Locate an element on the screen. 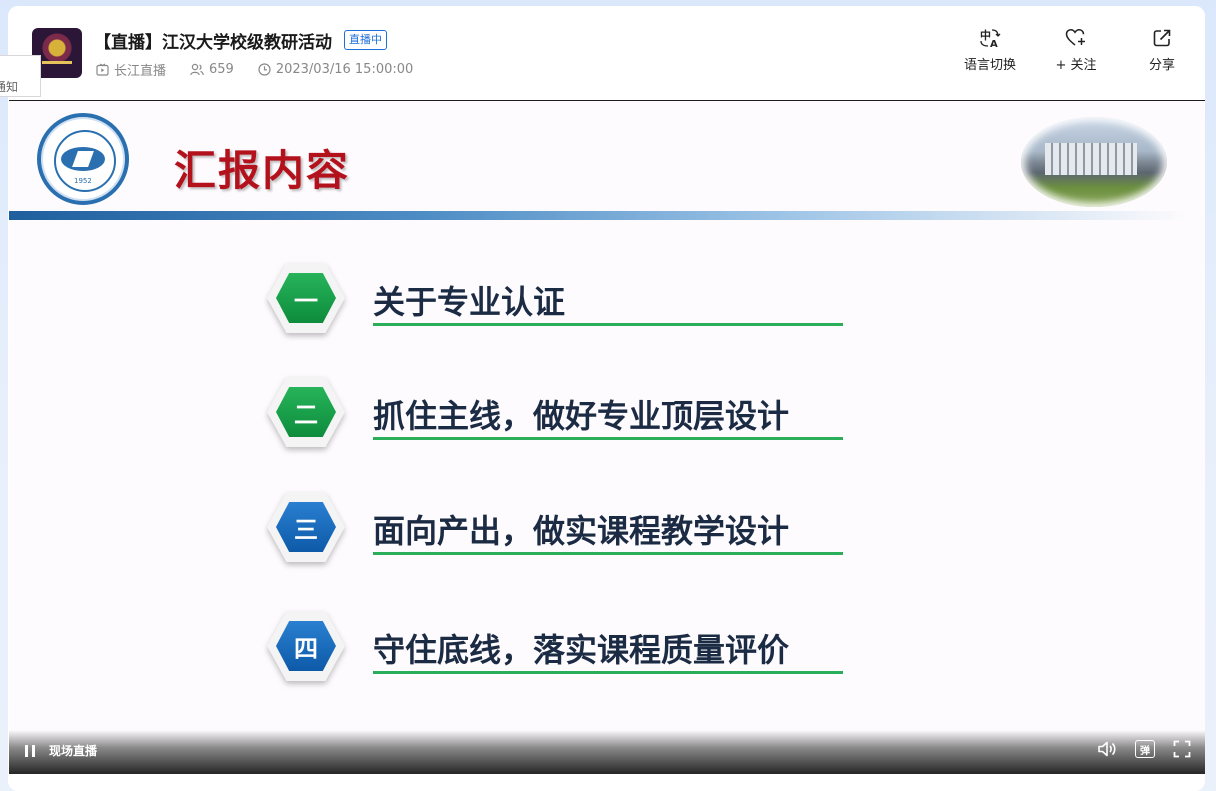 The height and width of the screenshot is (791, 1216). controls-right: 弹 is located at coordinates (1135, 749).